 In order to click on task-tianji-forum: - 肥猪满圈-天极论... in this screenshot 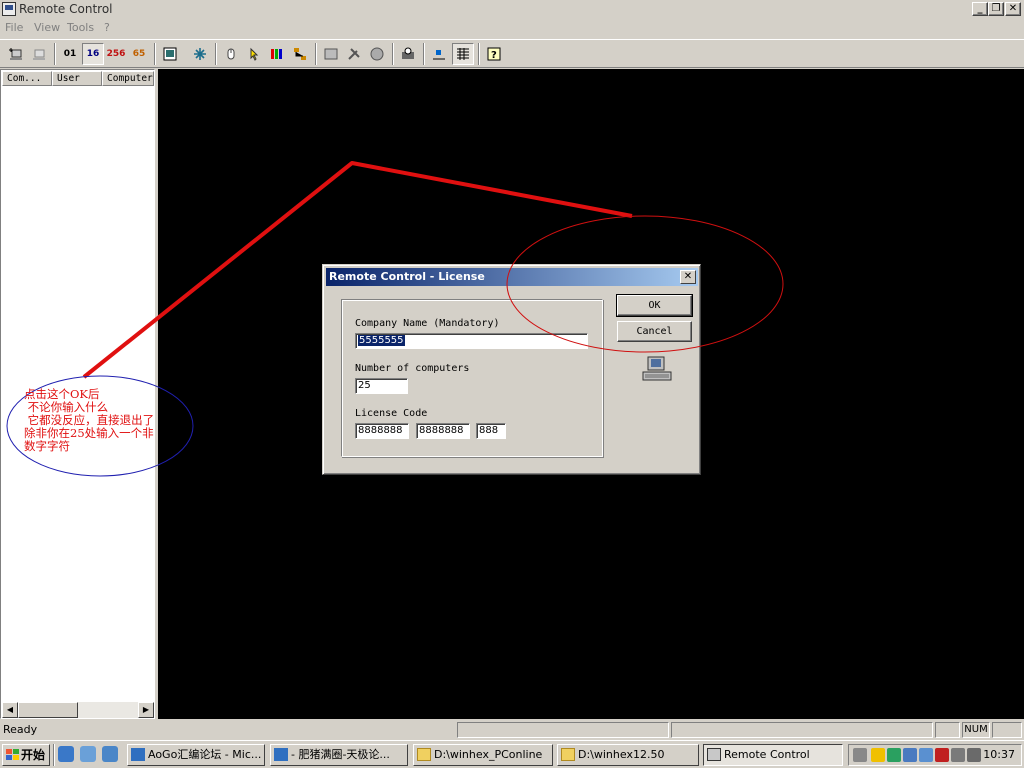, I will do `click(339, 755)`.